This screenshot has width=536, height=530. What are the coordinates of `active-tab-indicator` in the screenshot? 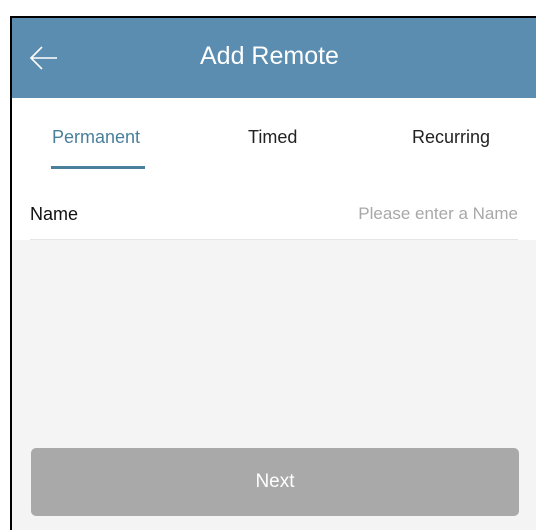 It's located at (98, 167).